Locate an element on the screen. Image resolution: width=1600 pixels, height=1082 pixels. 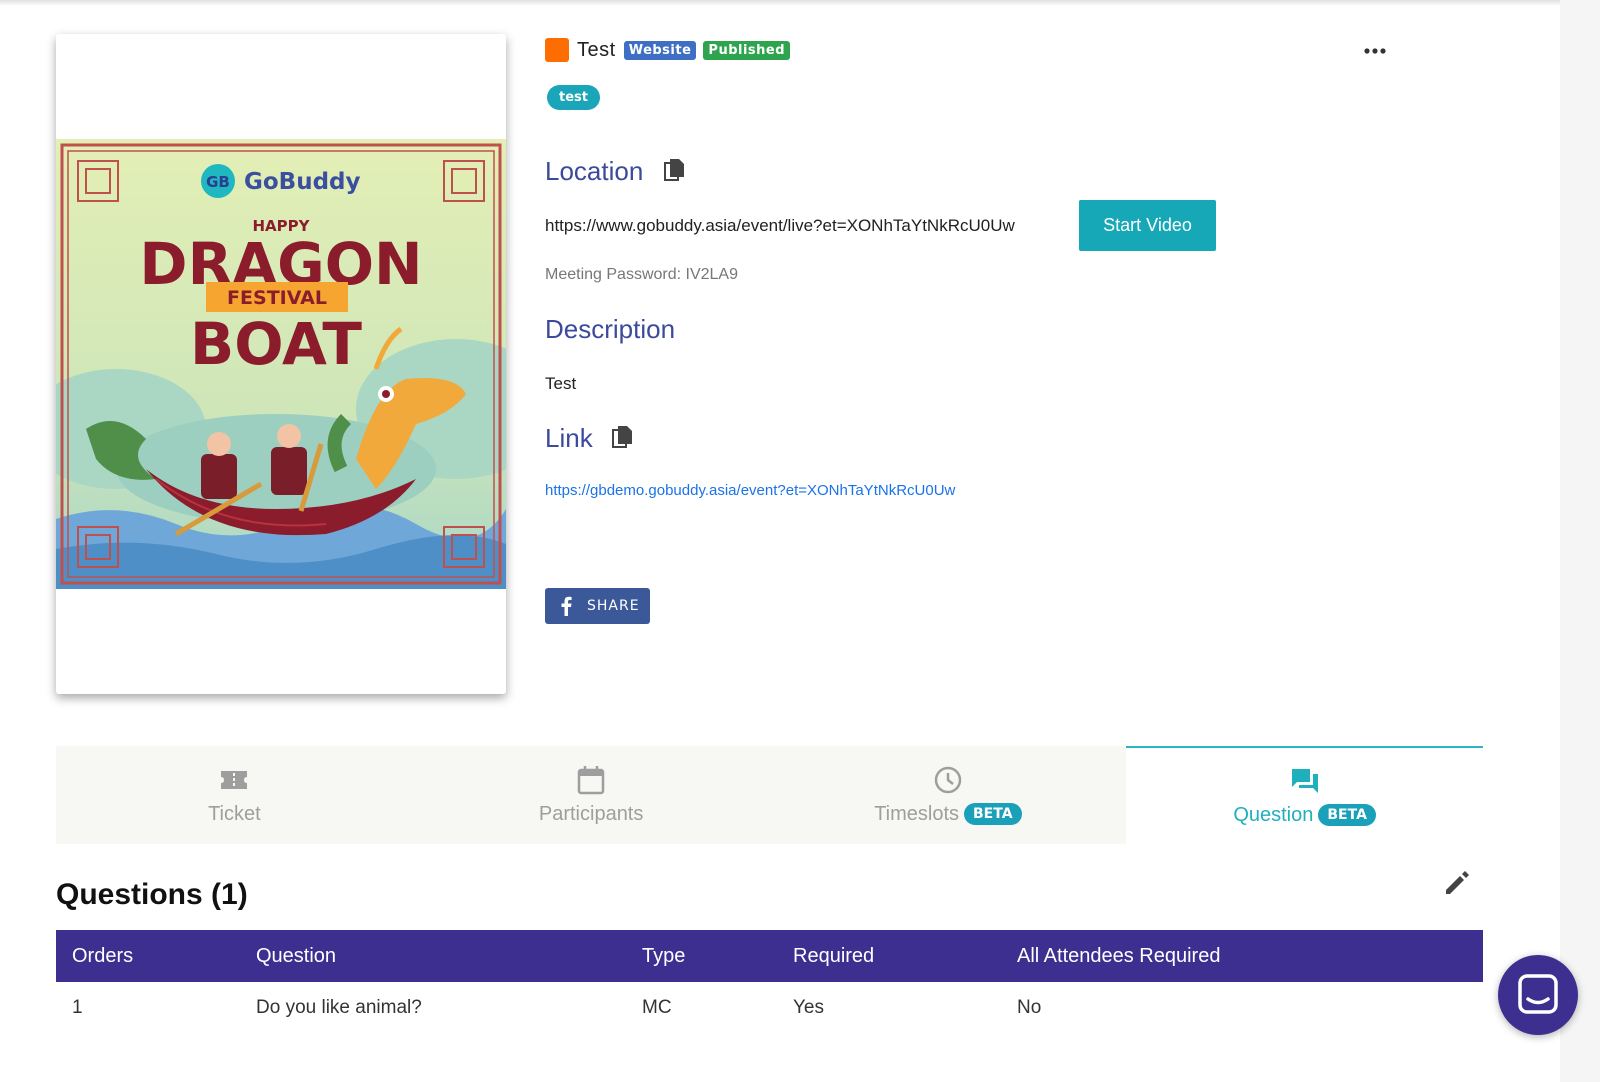
pencil-icon is located at coordinates (1457, 882).